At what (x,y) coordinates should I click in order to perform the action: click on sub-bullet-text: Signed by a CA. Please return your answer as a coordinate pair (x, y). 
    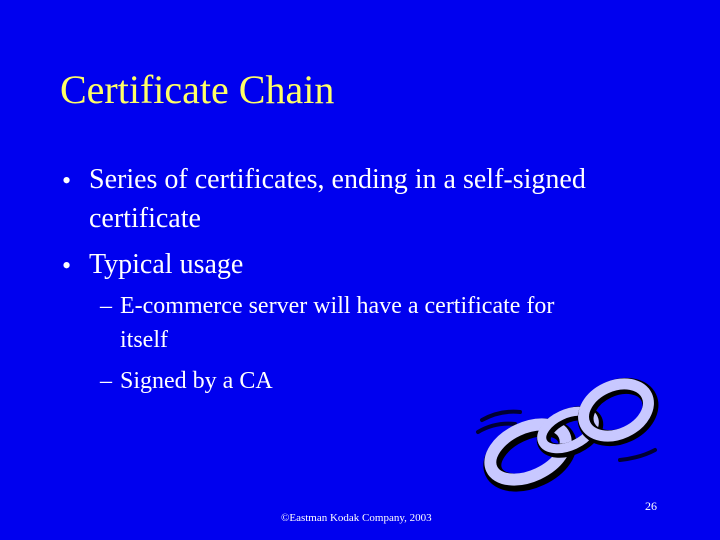
    Looking at the image, I should click on (196, 381).